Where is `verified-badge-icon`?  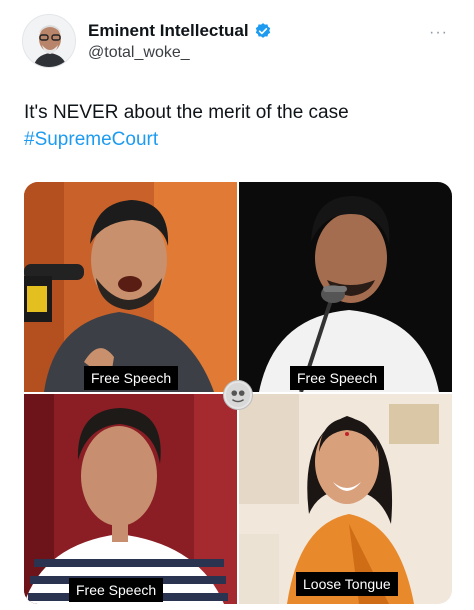
verified-badge-icon is located at coordinates (262, 30).